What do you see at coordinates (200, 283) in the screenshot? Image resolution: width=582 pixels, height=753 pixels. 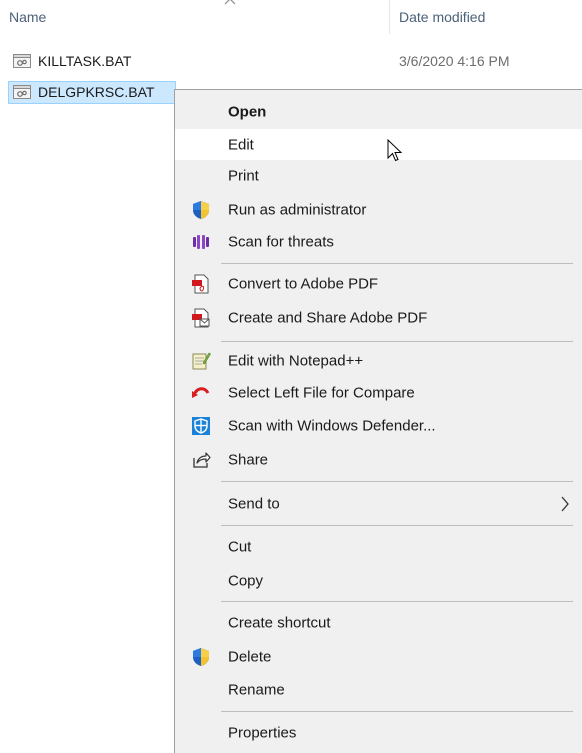 I see `adobe-pdf-icon` at bounding box center [200, 283].